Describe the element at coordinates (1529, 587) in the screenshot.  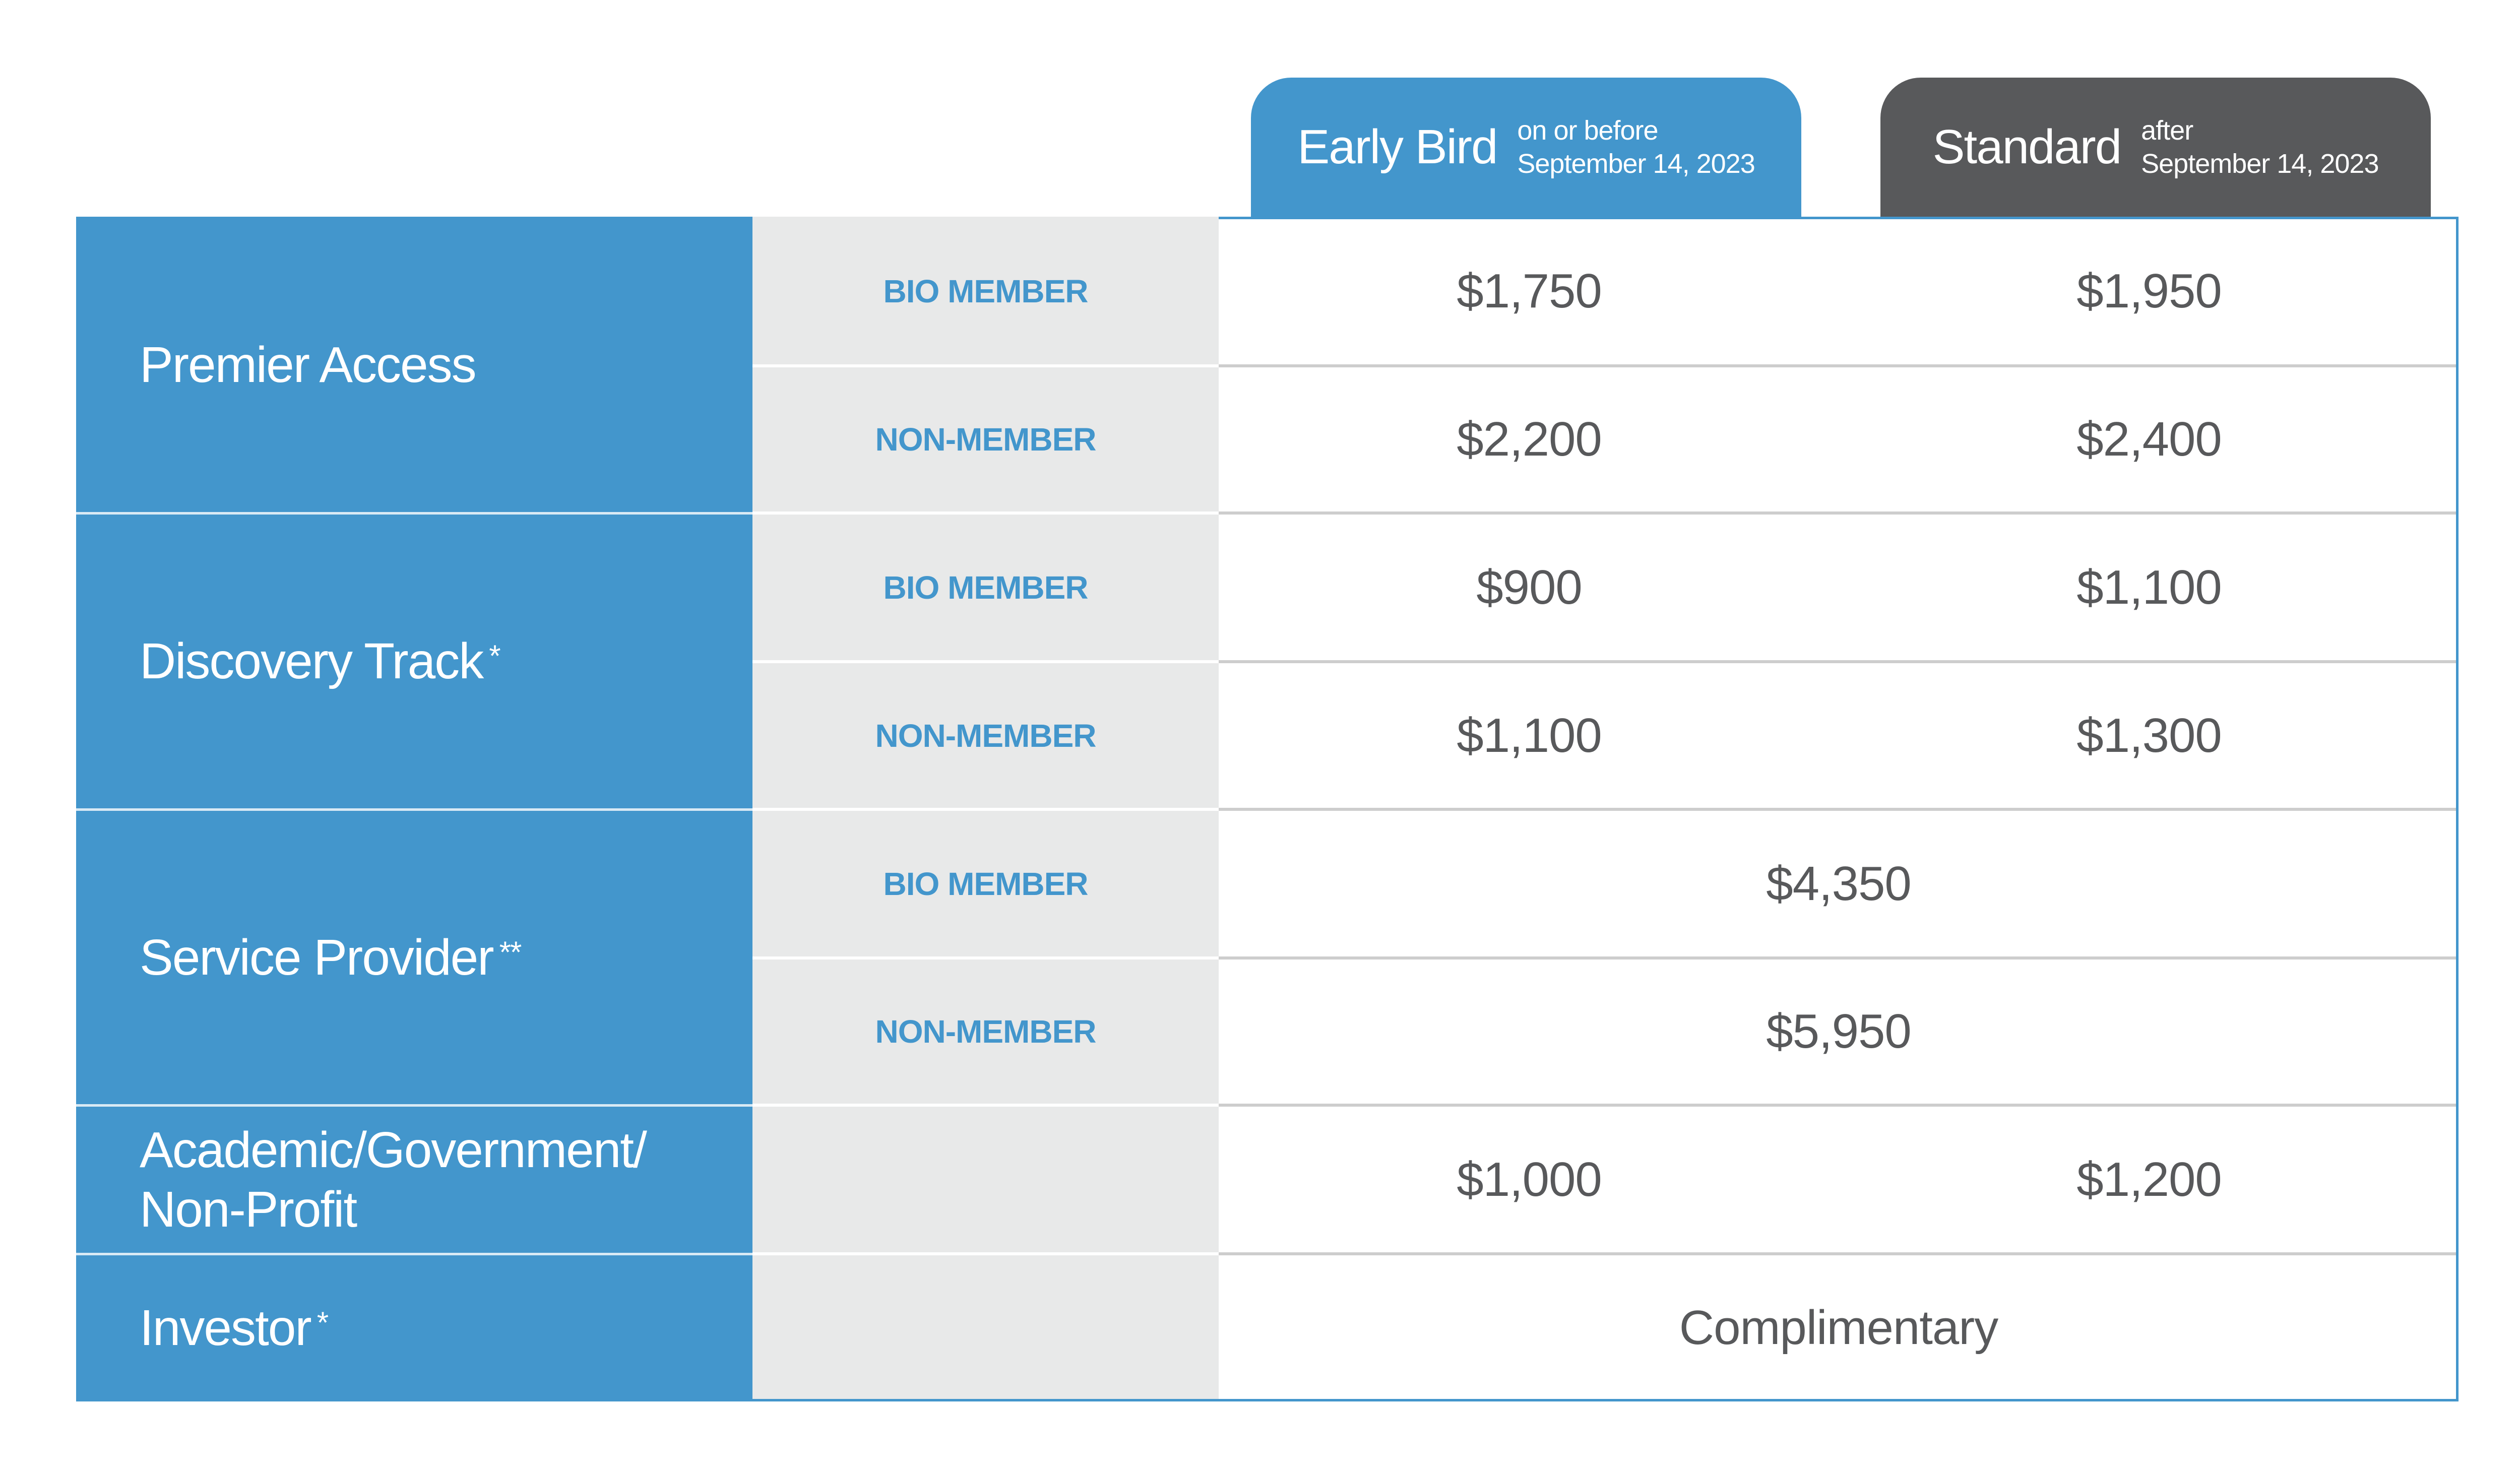
I see `price-early-bird: $900` at that location.